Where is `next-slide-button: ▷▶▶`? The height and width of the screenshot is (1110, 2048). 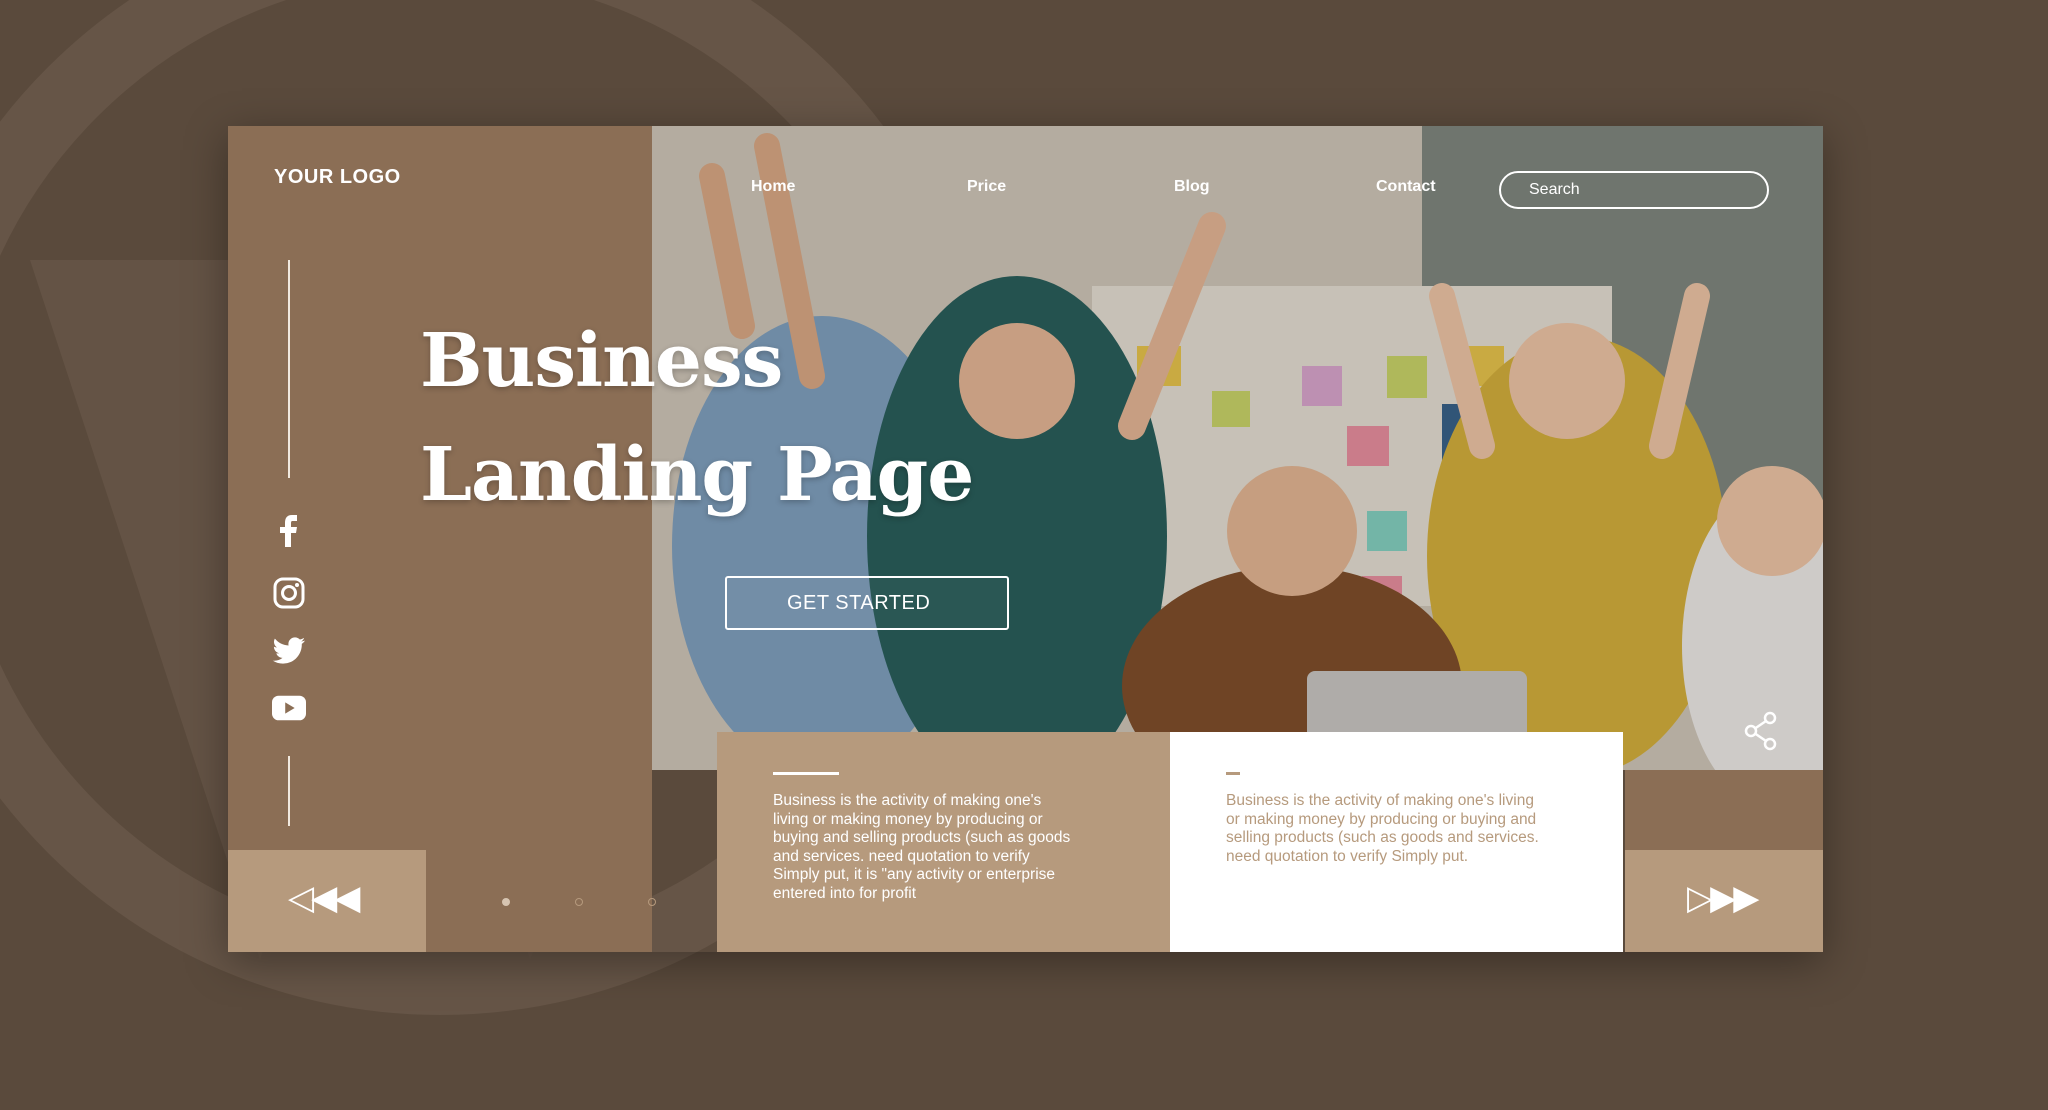
next-slide-button: ▷▶▶ is located at coordinates (1724, 901).